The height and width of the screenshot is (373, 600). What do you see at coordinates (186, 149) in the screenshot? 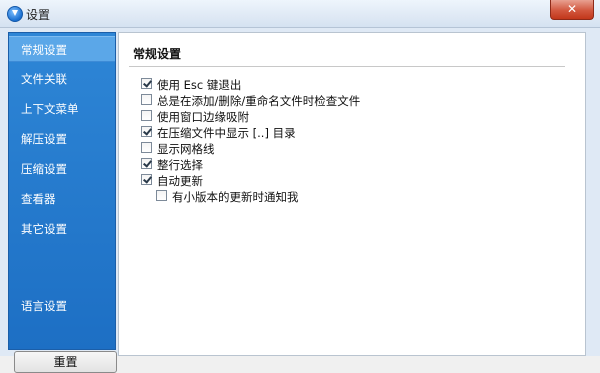
I see `option-label: 显示网格线` at bounding box center [186, 149].